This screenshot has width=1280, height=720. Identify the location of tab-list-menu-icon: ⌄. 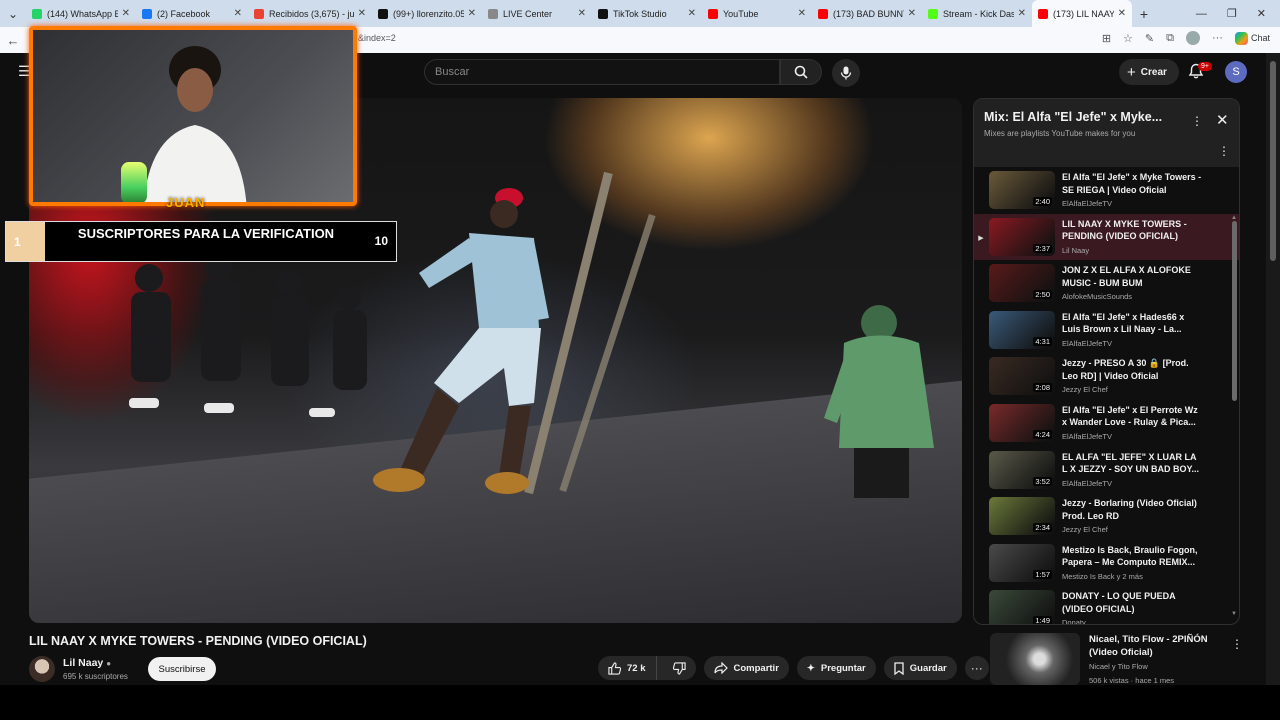
(13, 13).